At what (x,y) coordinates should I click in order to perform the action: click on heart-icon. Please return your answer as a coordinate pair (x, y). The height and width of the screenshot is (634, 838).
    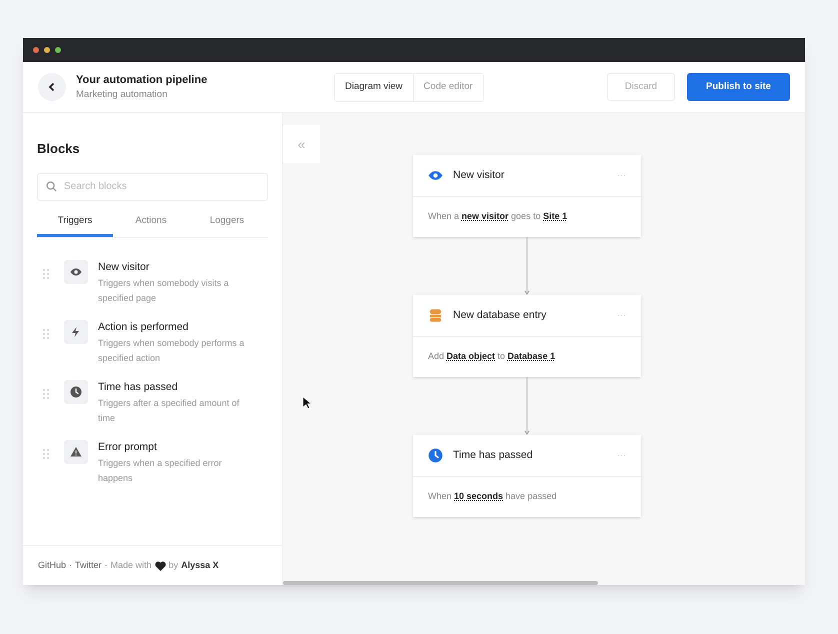
    Looking at the image, I should click on (160, 565).